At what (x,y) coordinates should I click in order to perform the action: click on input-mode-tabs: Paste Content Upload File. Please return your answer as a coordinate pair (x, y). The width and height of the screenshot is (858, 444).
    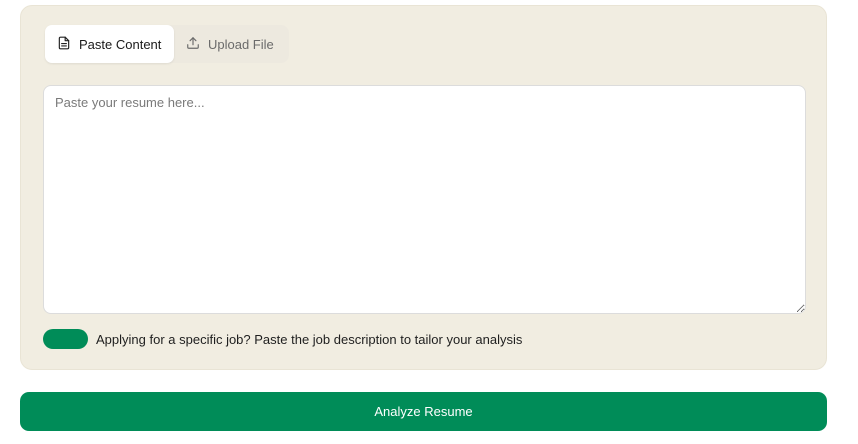
    Looking at the image, I should click on (167, 44).